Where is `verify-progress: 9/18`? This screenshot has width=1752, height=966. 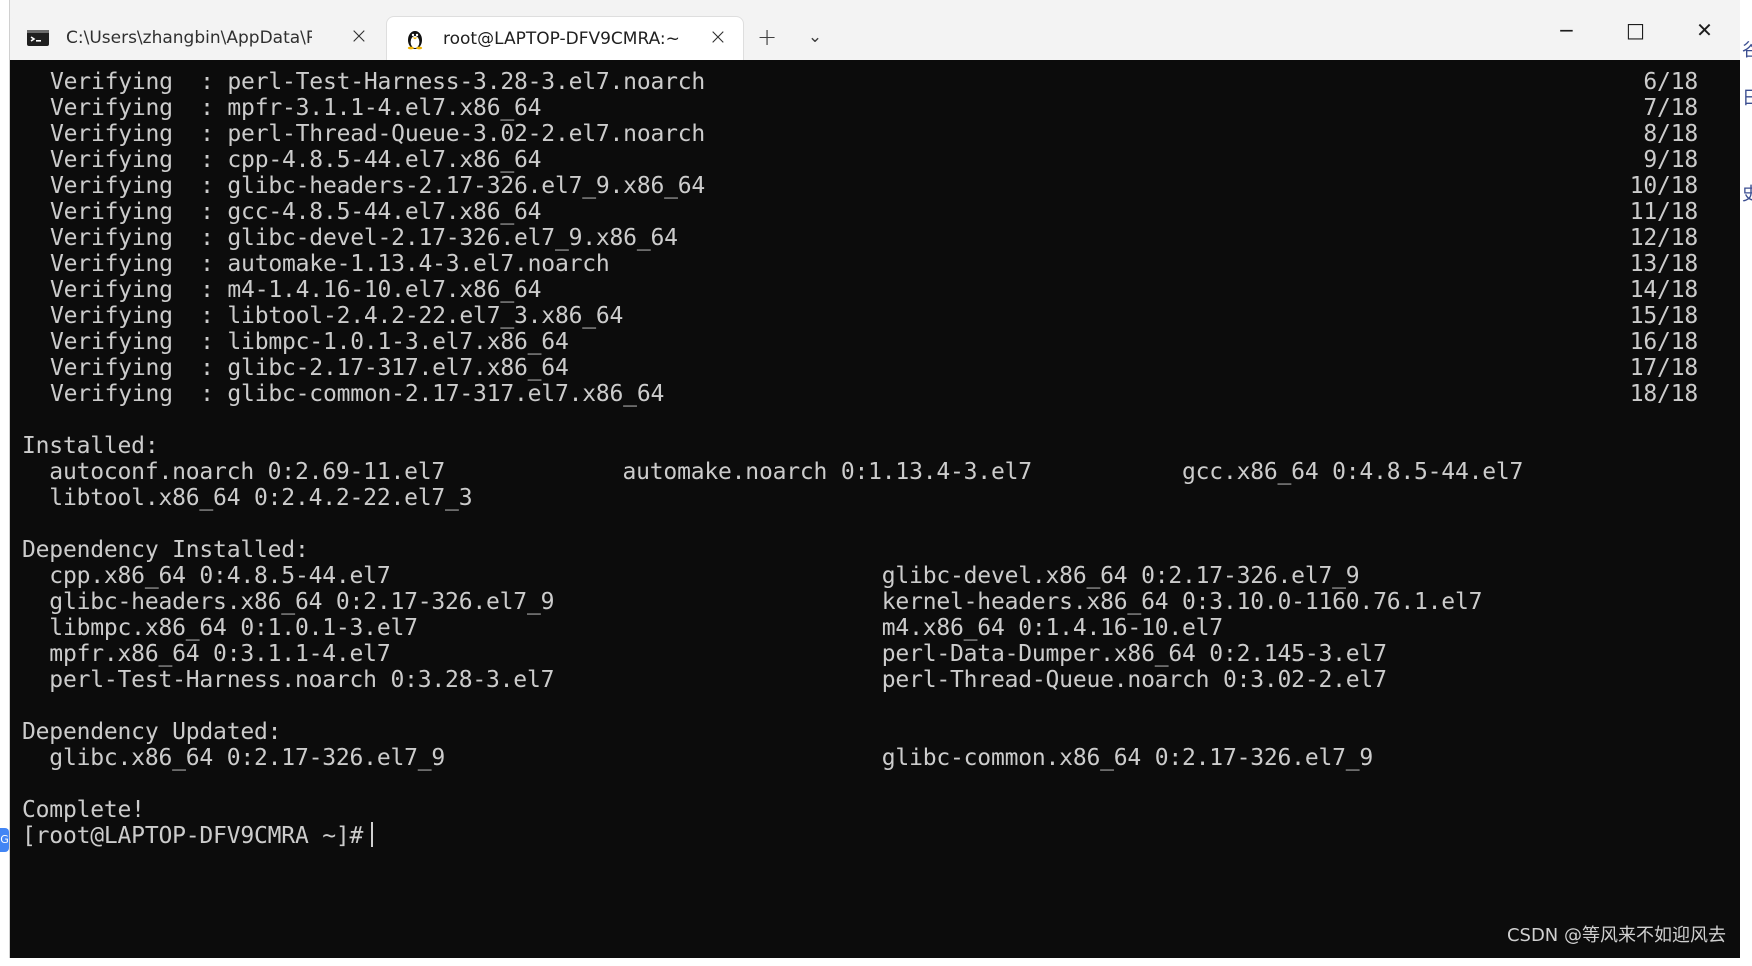
verify-progress: 9/18 is located at coordinates (1670, 160).